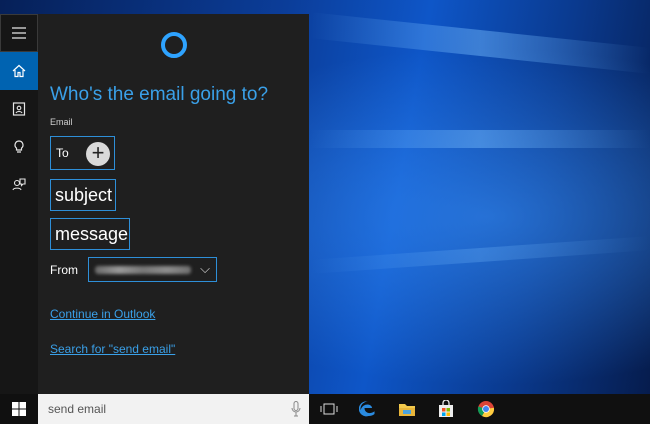 Image resolution: width=650 pixels, height=424 pixels. I want to click on subject-placeholder: subject, so click(84, 194).